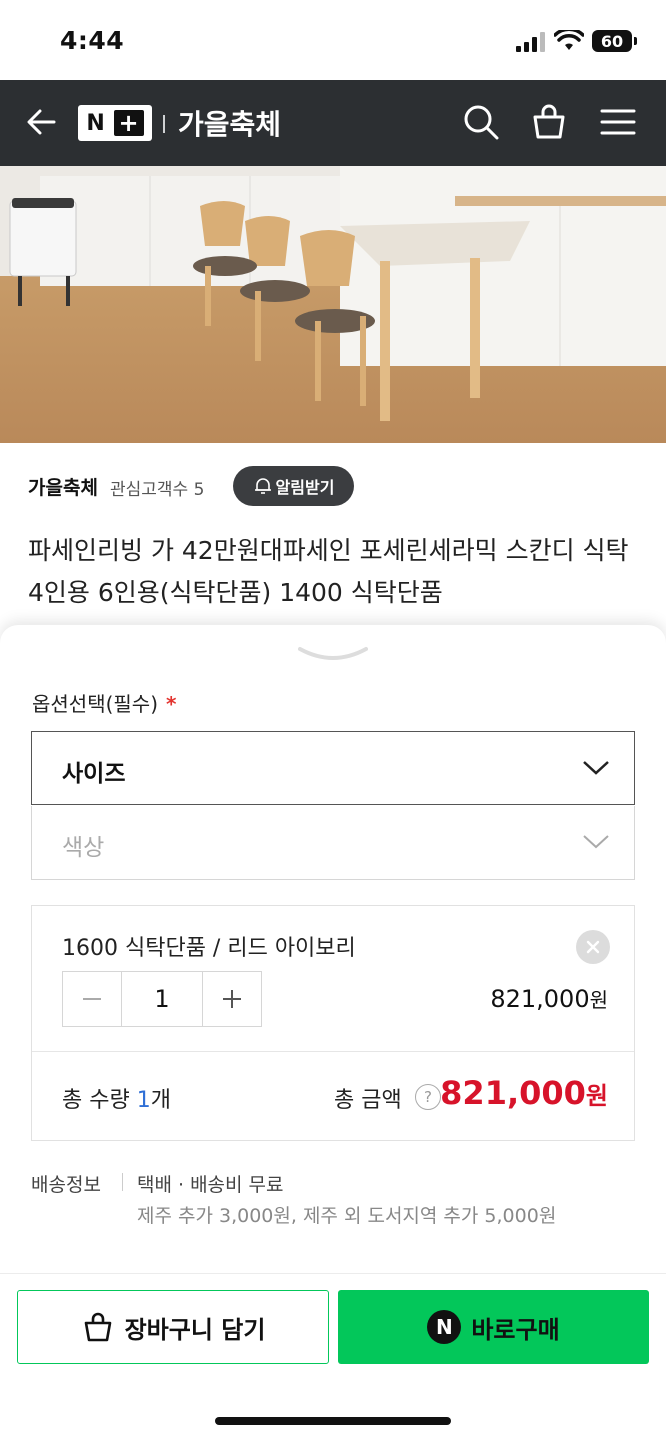  What do you see at coordinates (128, 123) in the screenshot?
I see `logo-plus: +` at bounding box center [128, 123].